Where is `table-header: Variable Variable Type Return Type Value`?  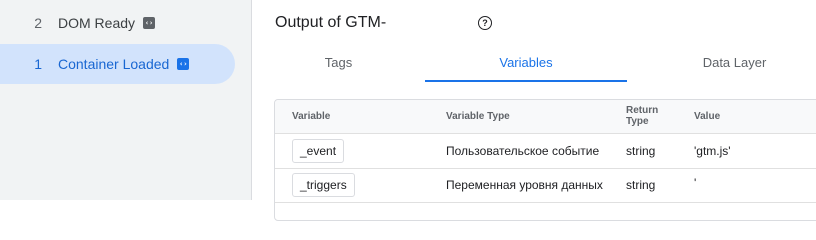 table-header: Variable Variable Type Return Type Value is located at coordinates (545, 117).